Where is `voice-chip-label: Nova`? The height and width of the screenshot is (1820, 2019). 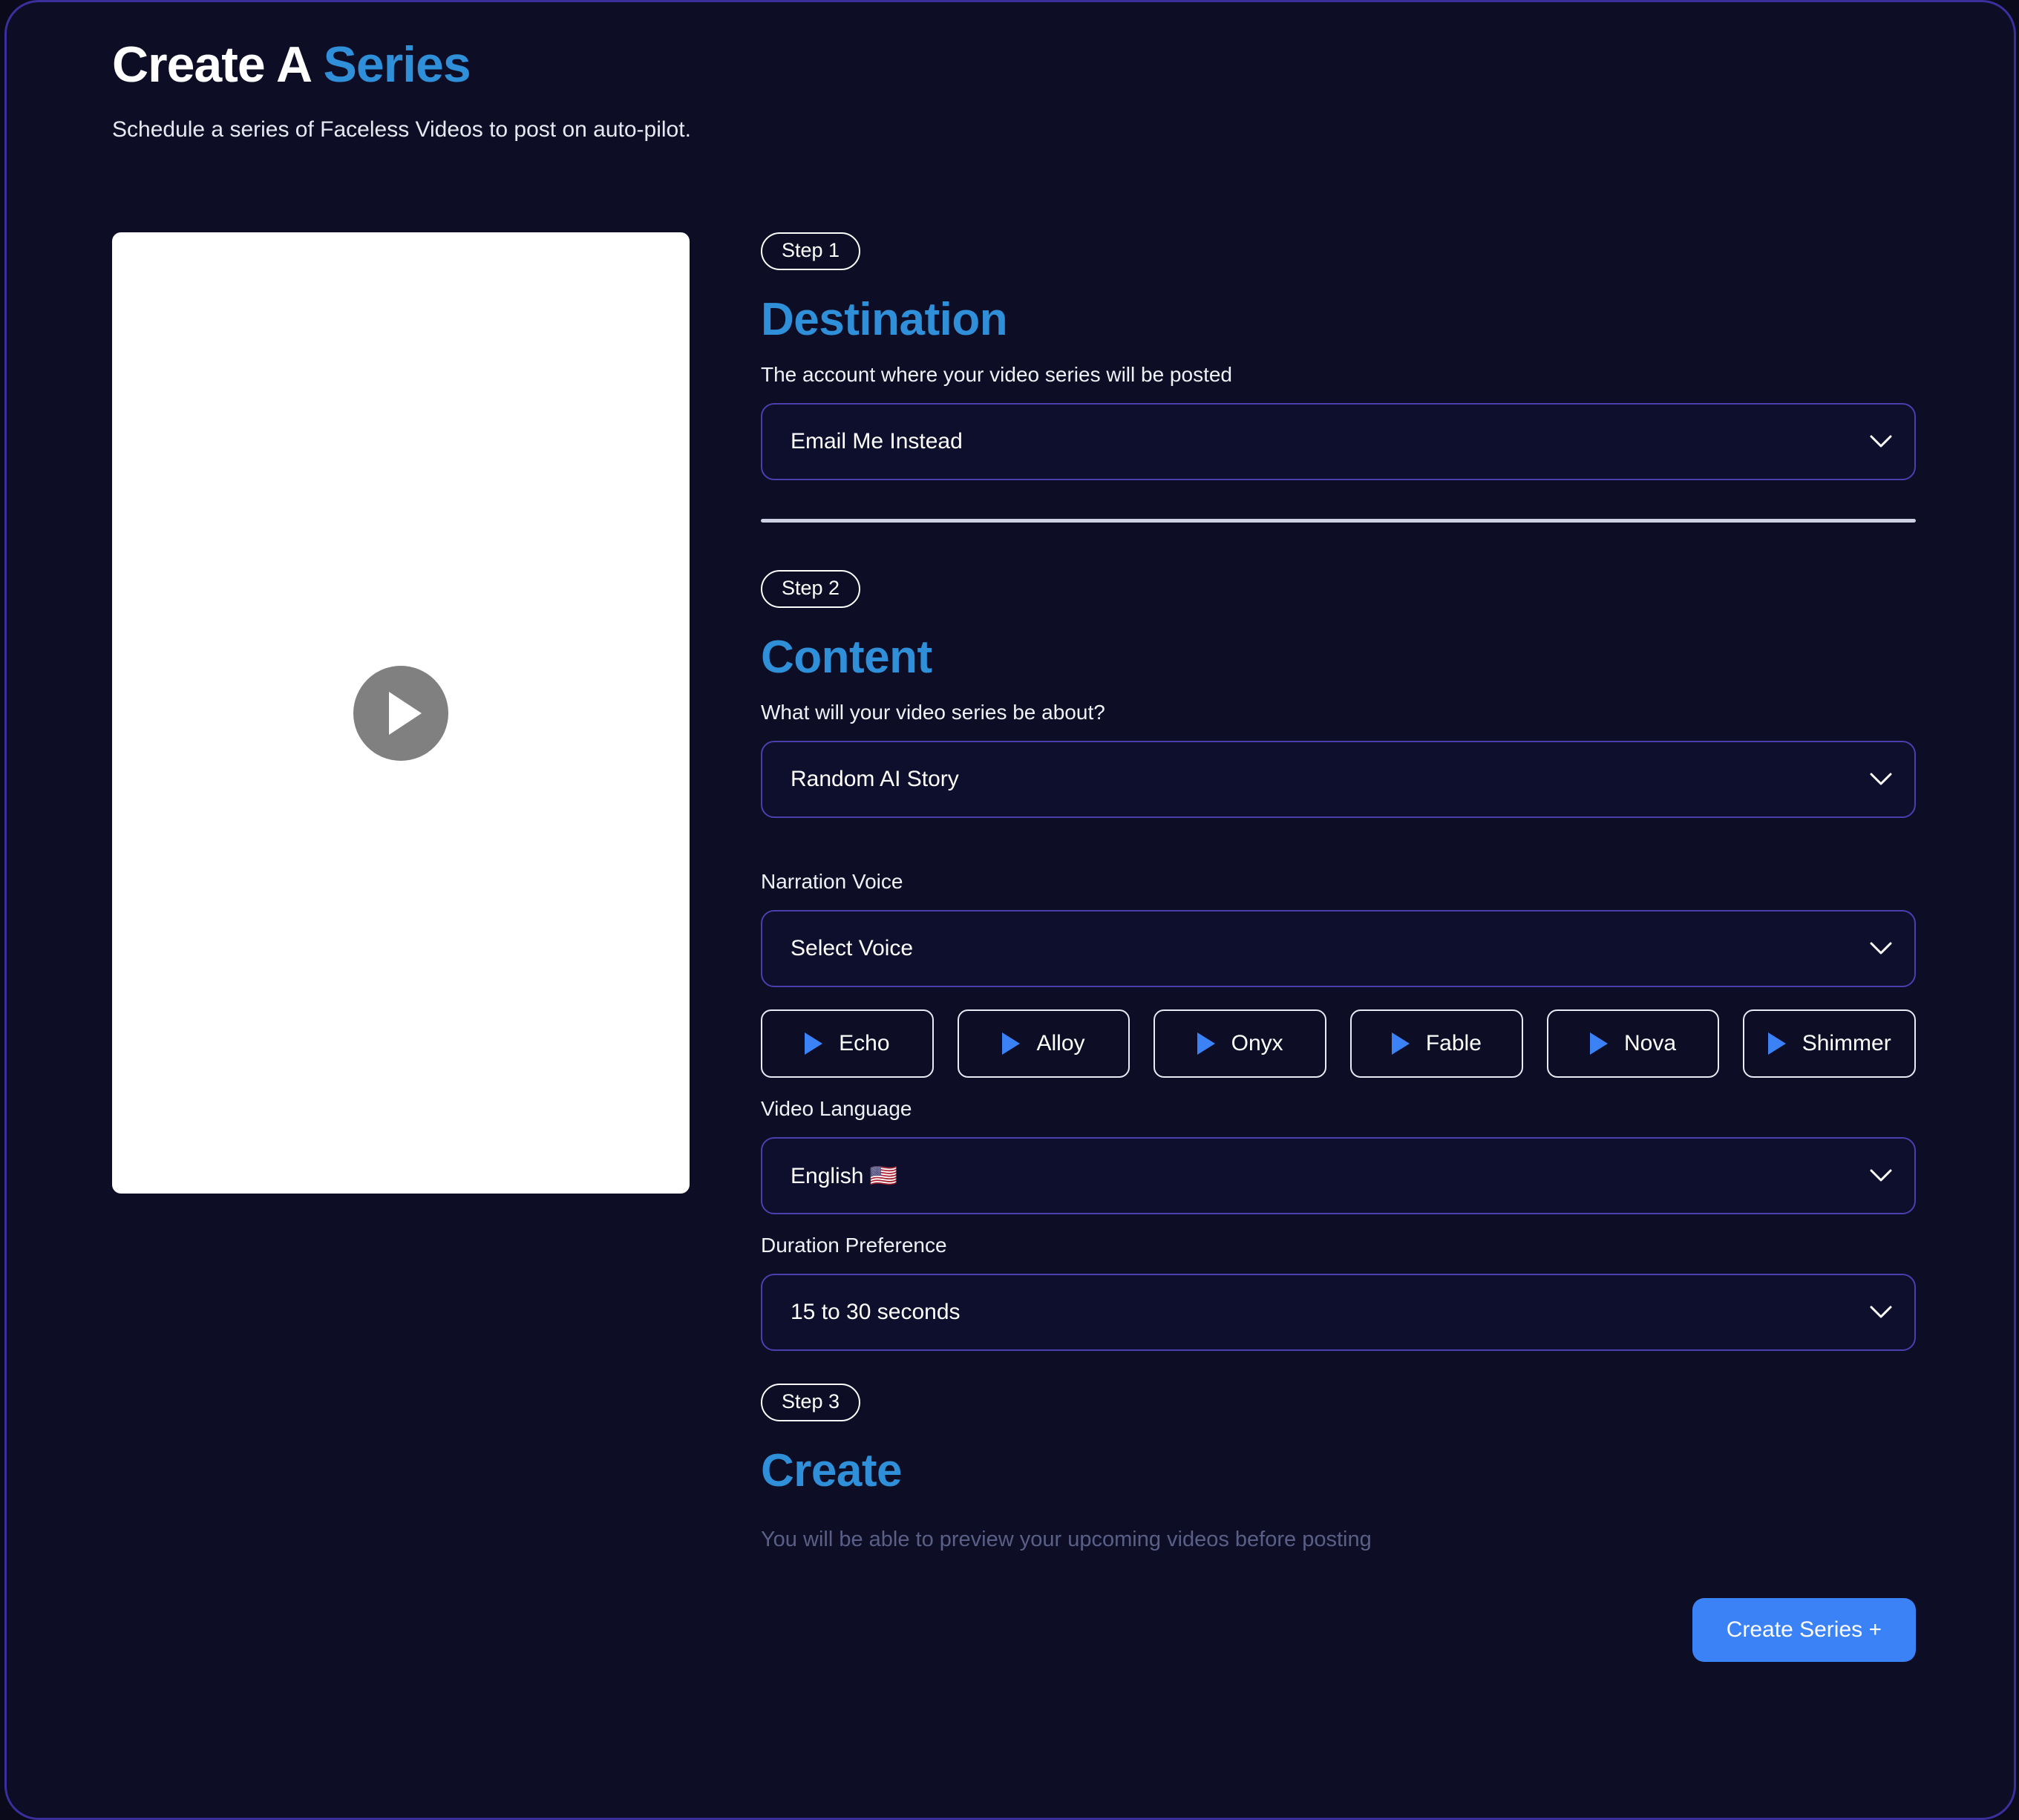
voice-chip-label: Nova is located at coordinates (1650, 1043).